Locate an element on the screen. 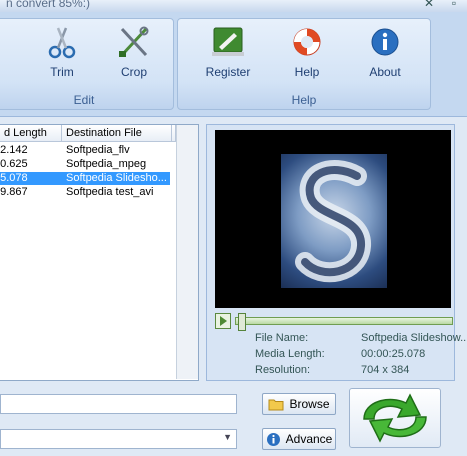  destination-cell: Softpedia_mpeg is located at coordinates (106, 164).